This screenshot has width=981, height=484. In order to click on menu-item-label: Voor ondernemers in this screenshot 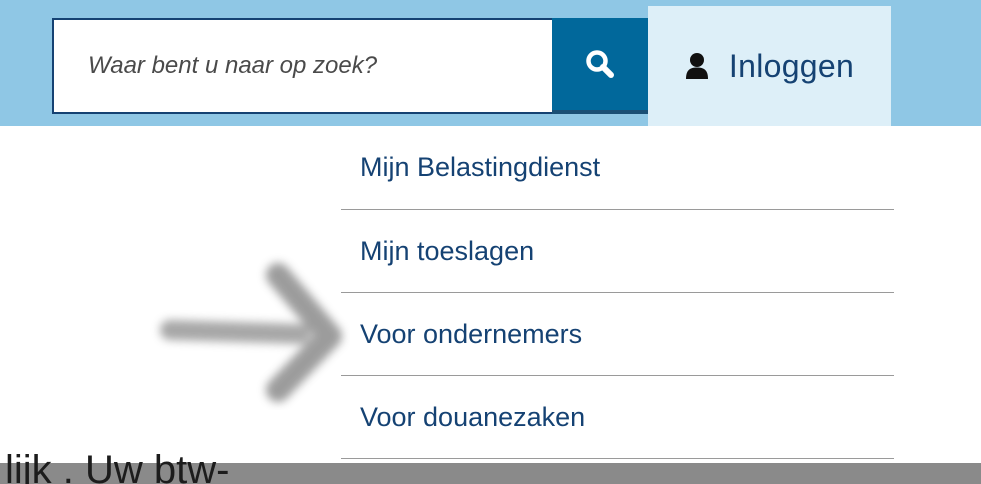, I will do `click(471, 333)`.